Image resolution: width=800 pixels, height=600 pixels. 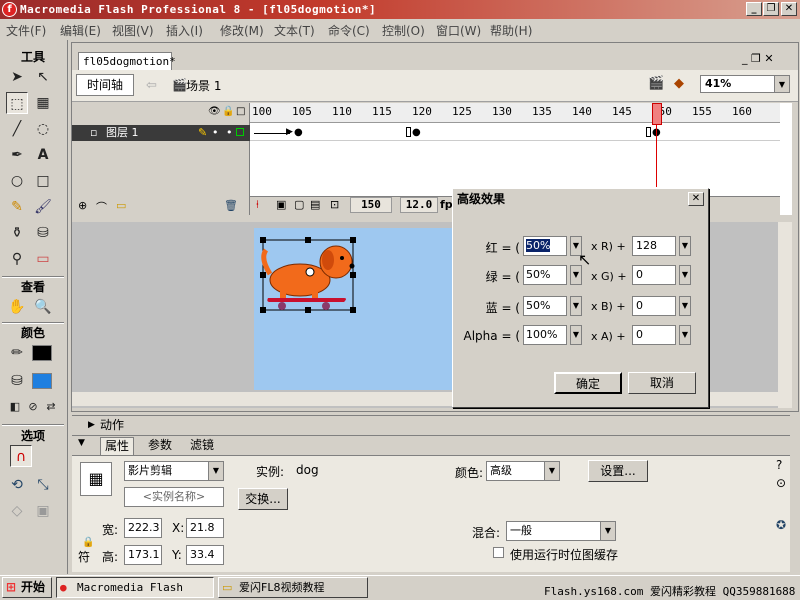 I want to click on dialog-close-button: ✕, so click(x=696, y=199).